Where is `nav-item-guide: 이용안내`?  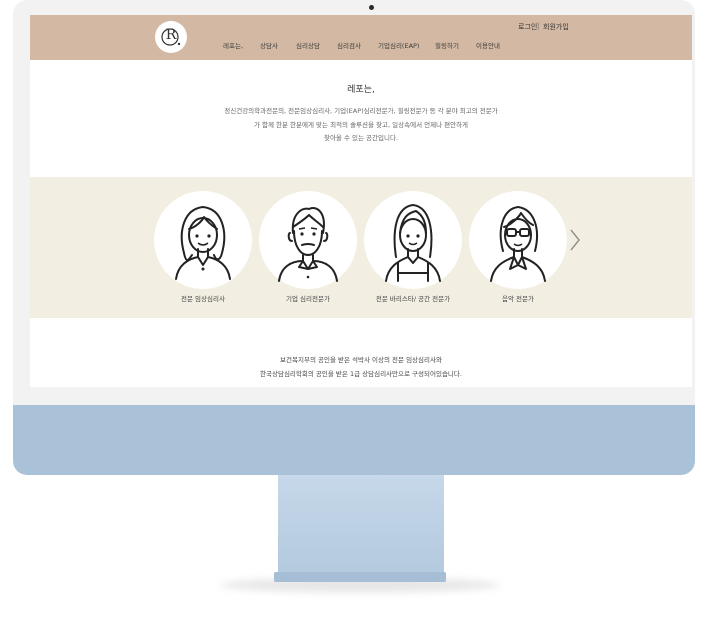 nav-item-guide: 이용안내 is located at coordinates (488, 45).